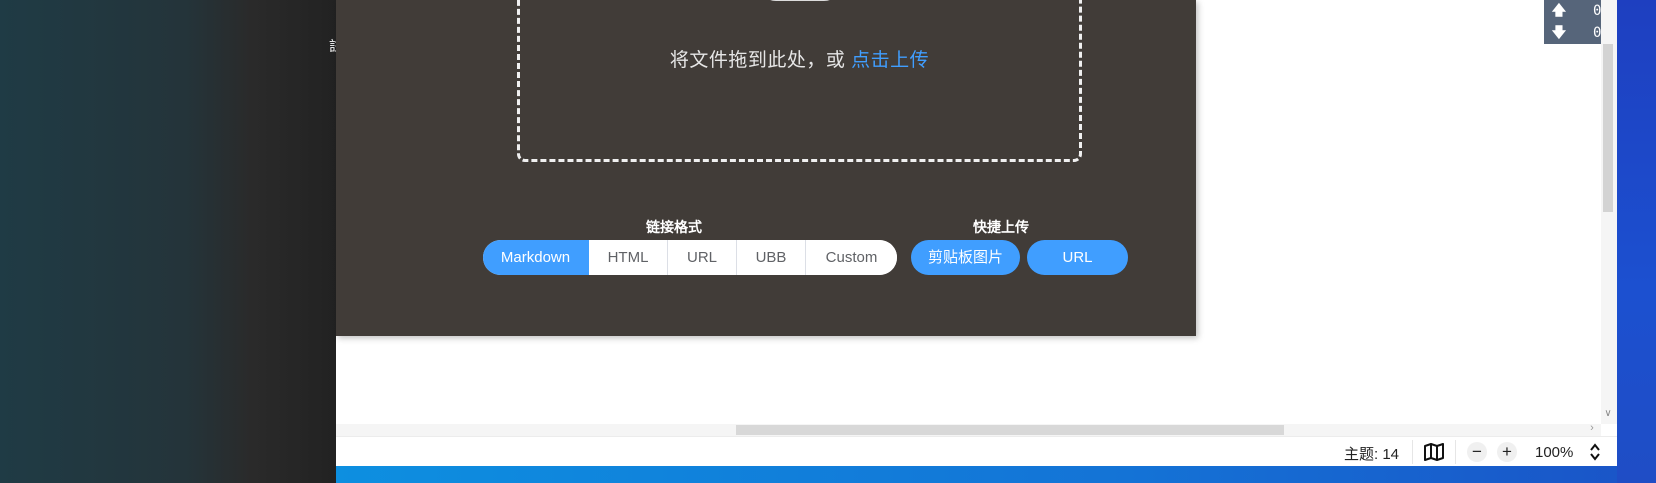  I want to click on clipboard-image-button: 剪贴板图片, so click(965, 257).